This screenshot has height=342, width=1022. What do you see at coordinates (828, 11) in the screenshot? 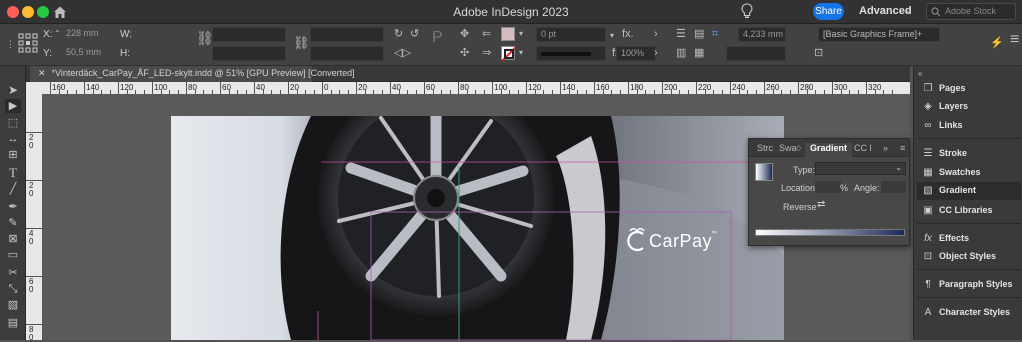
I see `share-button: Share` at bounding box center [828, 11].